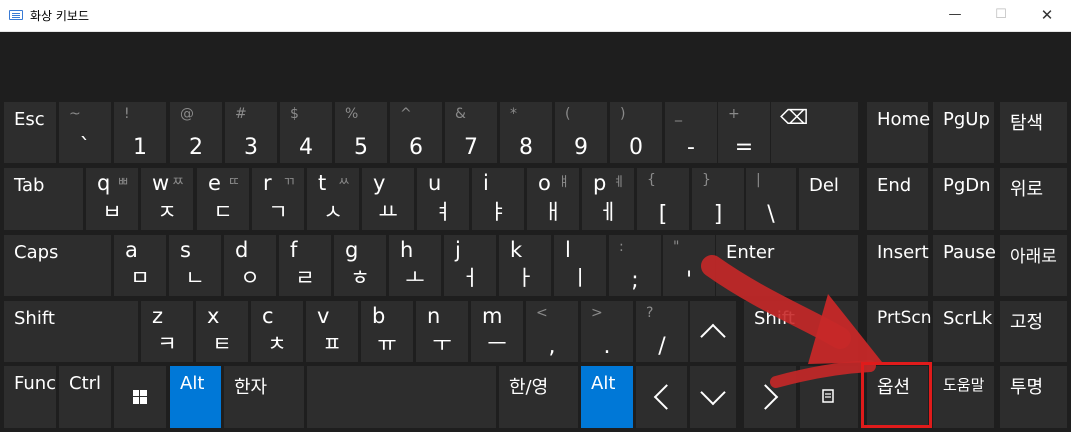 The width and height of the screenshot is (1071, 432). Describe the element at coordinates (689, 265) in the screenshot. I see `key-row3-10: " '` at that location.